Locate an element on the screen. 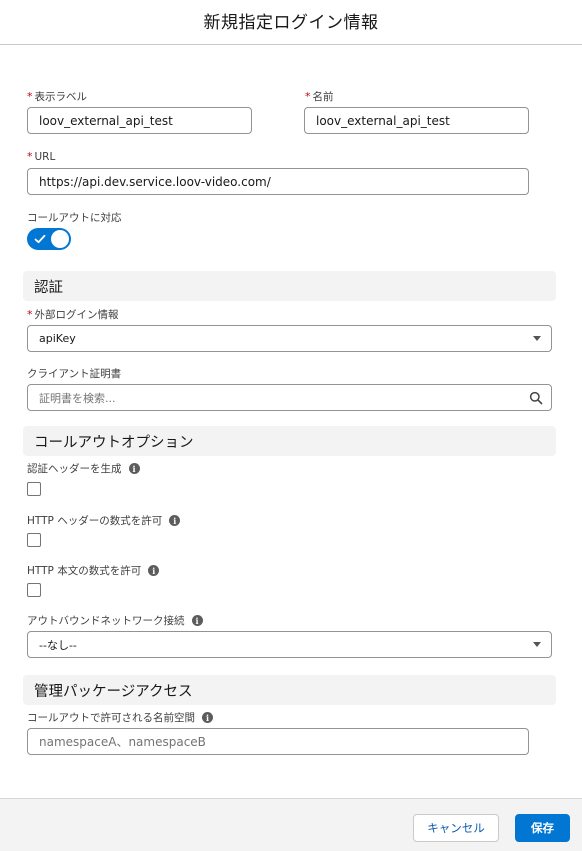  outbound-network-select: --なし-- is located at coordinates (289, 644).